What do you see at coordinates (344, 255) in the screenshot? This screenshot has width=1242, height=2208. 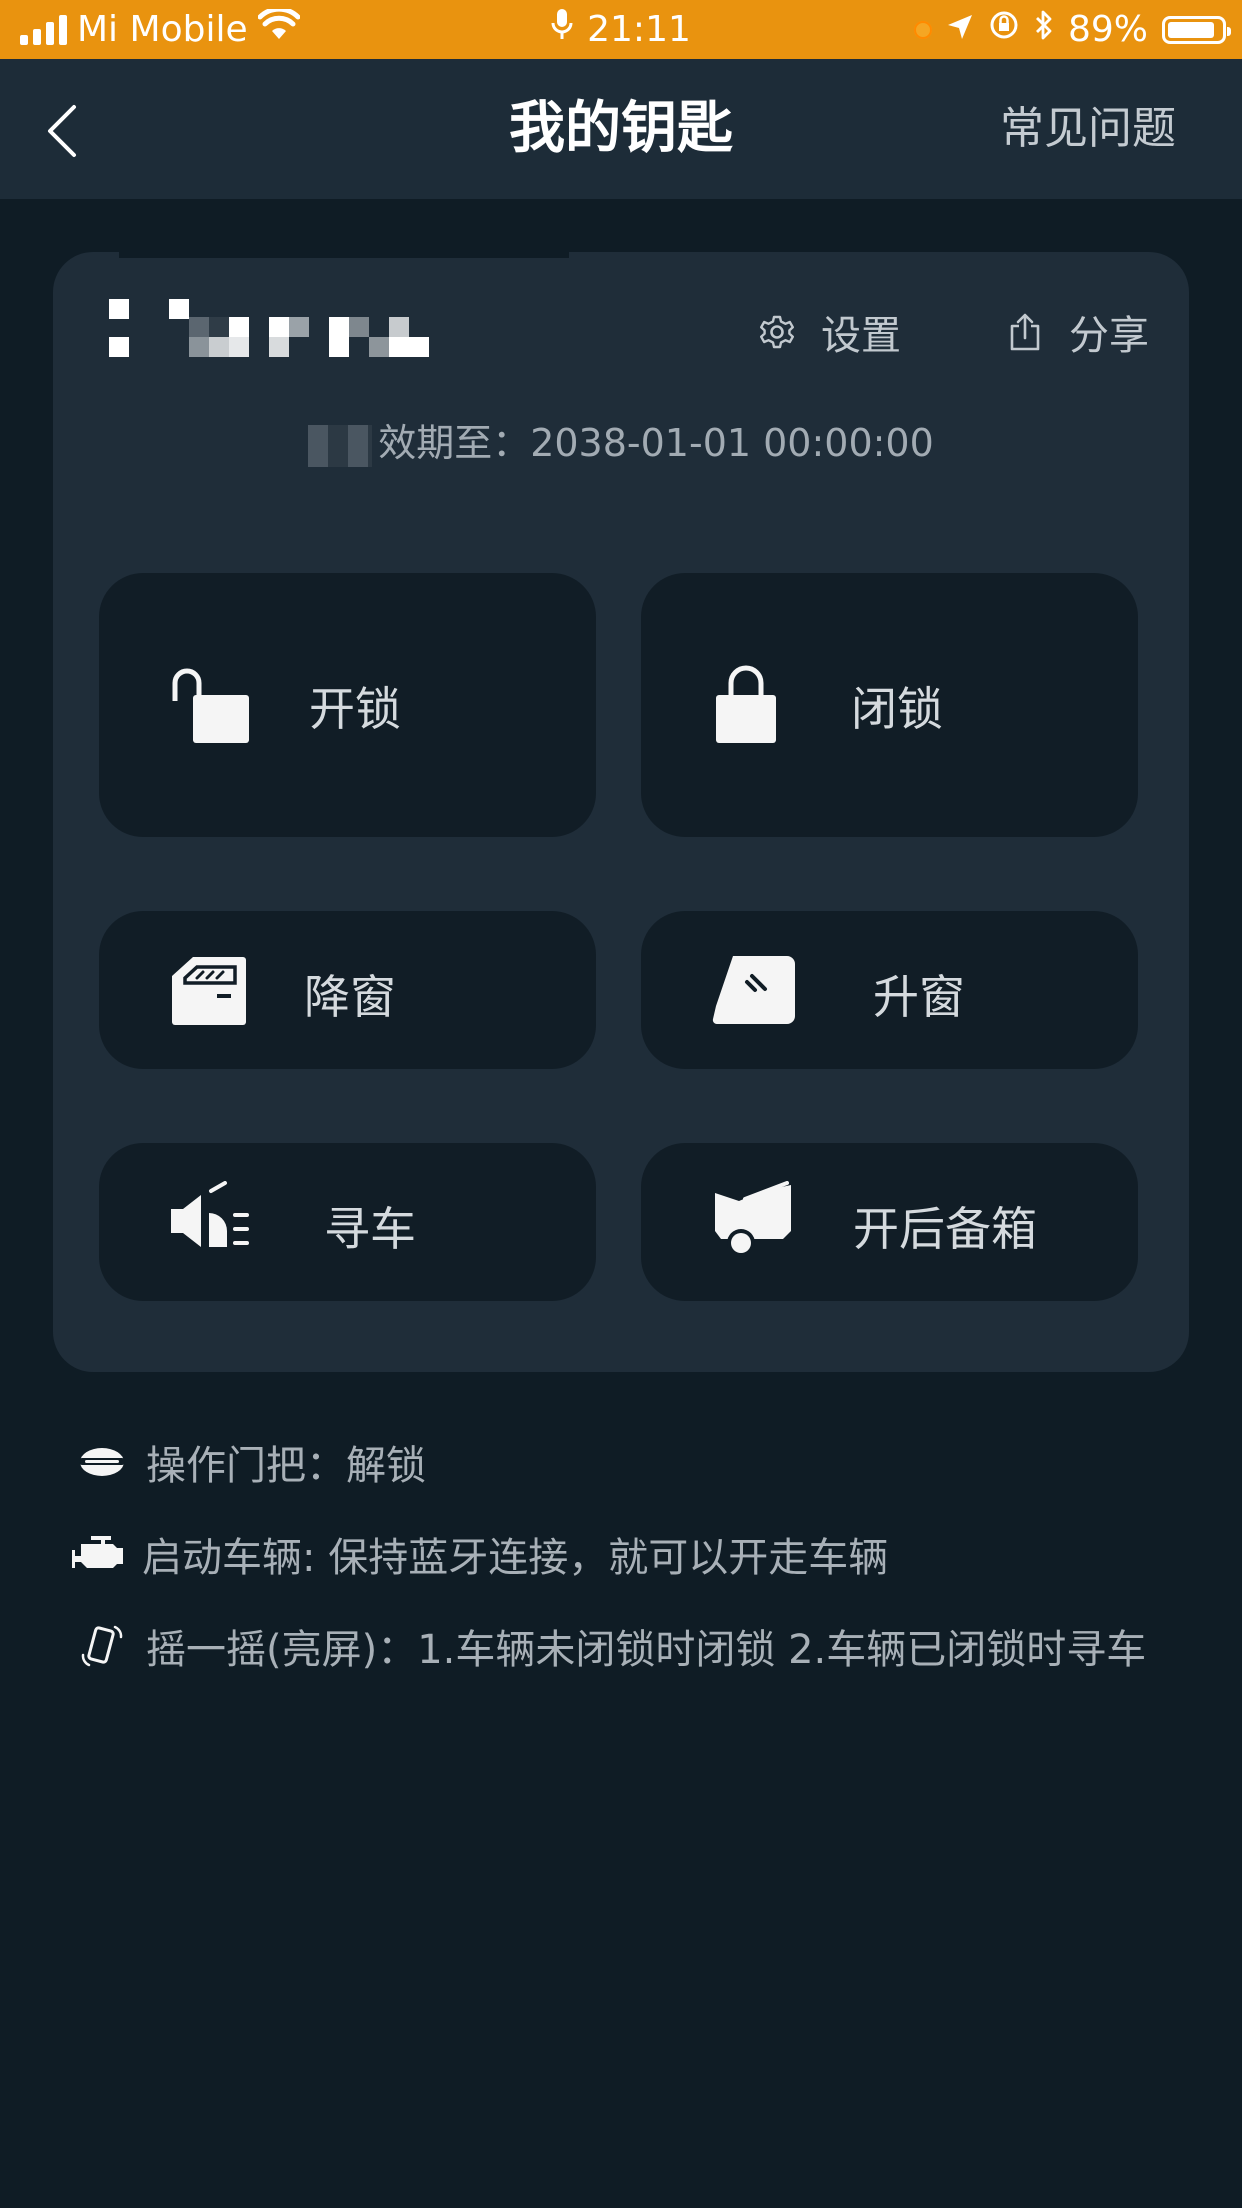 I see `redaction-bar` at bounding box center [344, 255].